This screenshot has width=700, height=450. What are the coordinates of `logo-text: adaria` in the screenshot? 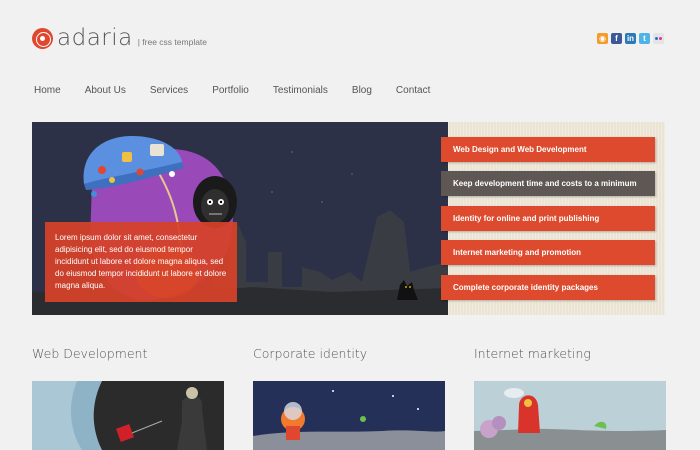 It's located at (95, 38).